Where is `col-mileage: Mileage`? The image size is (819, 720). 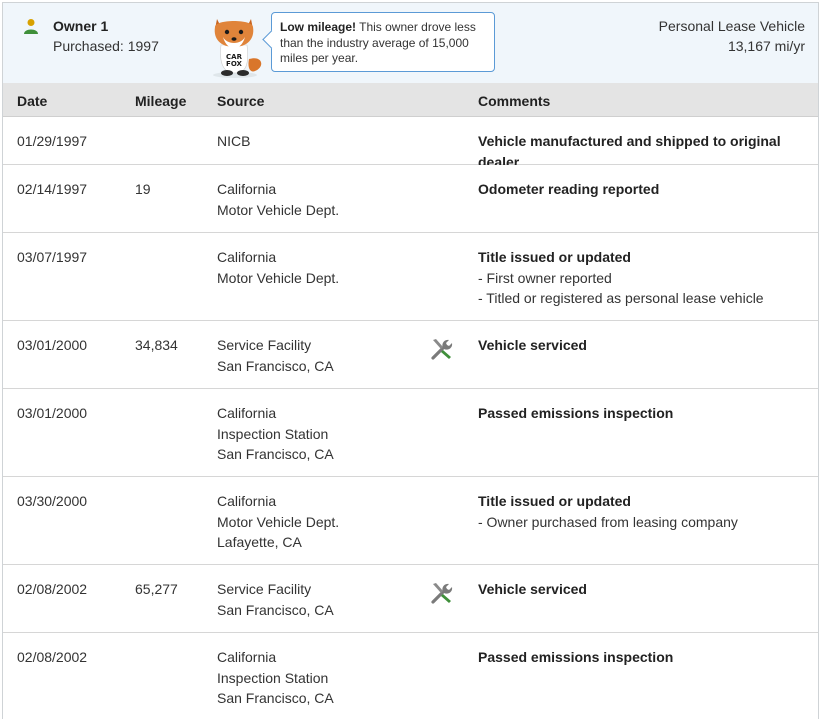 col-mileage: Mileage is located at coordinates (161, 101).